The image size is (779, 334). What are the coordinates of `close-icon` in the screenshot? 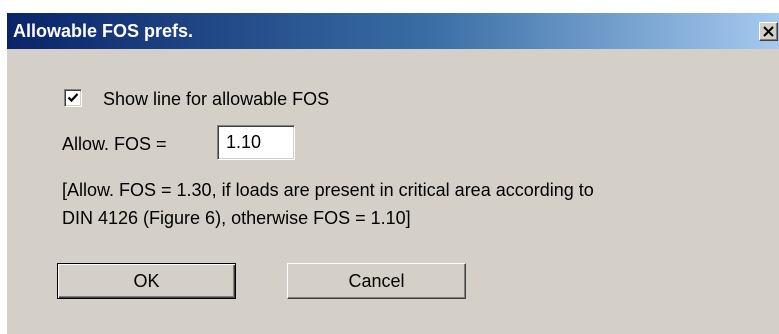 It's located at (768, 31).